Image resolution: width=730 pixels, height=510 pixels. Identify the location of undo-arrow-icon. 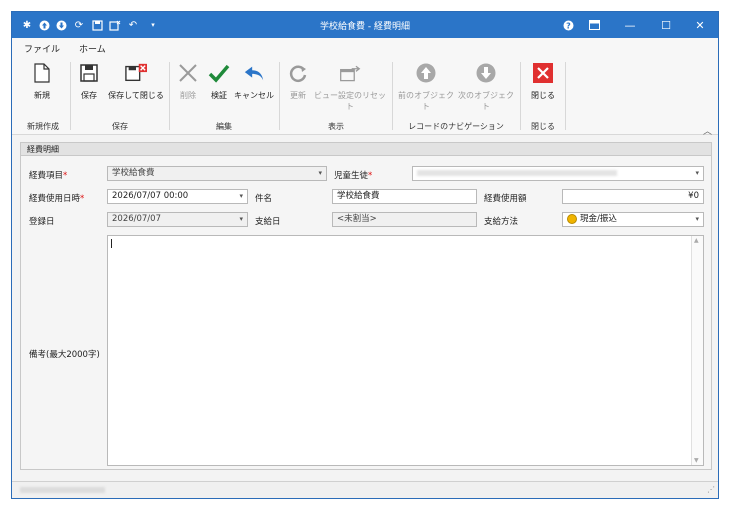
(254, 73).